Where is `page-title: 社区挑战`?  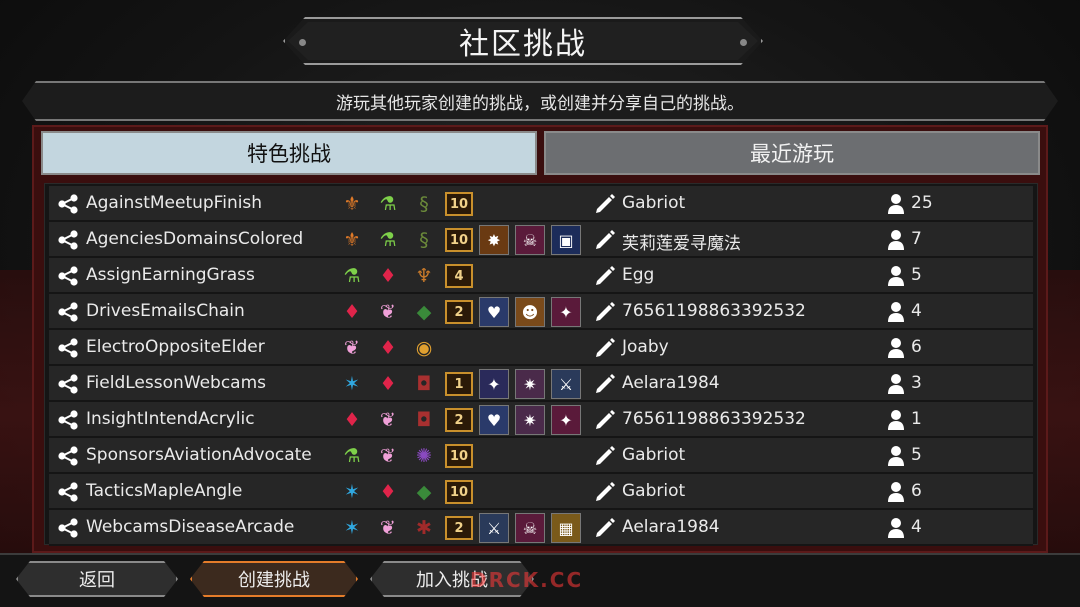 page-title: 社区挑战 is located at coordinates (523, 44).